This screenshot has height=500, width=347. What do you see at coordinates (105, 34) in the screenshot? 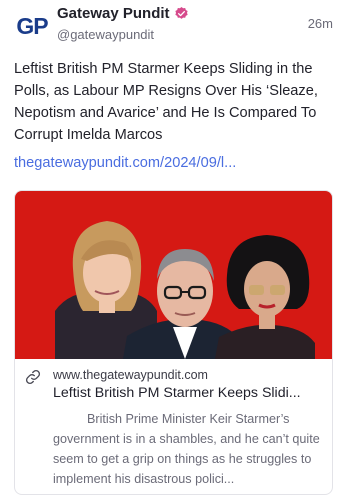
I see `author-handle: @gatewaypundit` at bounding box center [105, 34].